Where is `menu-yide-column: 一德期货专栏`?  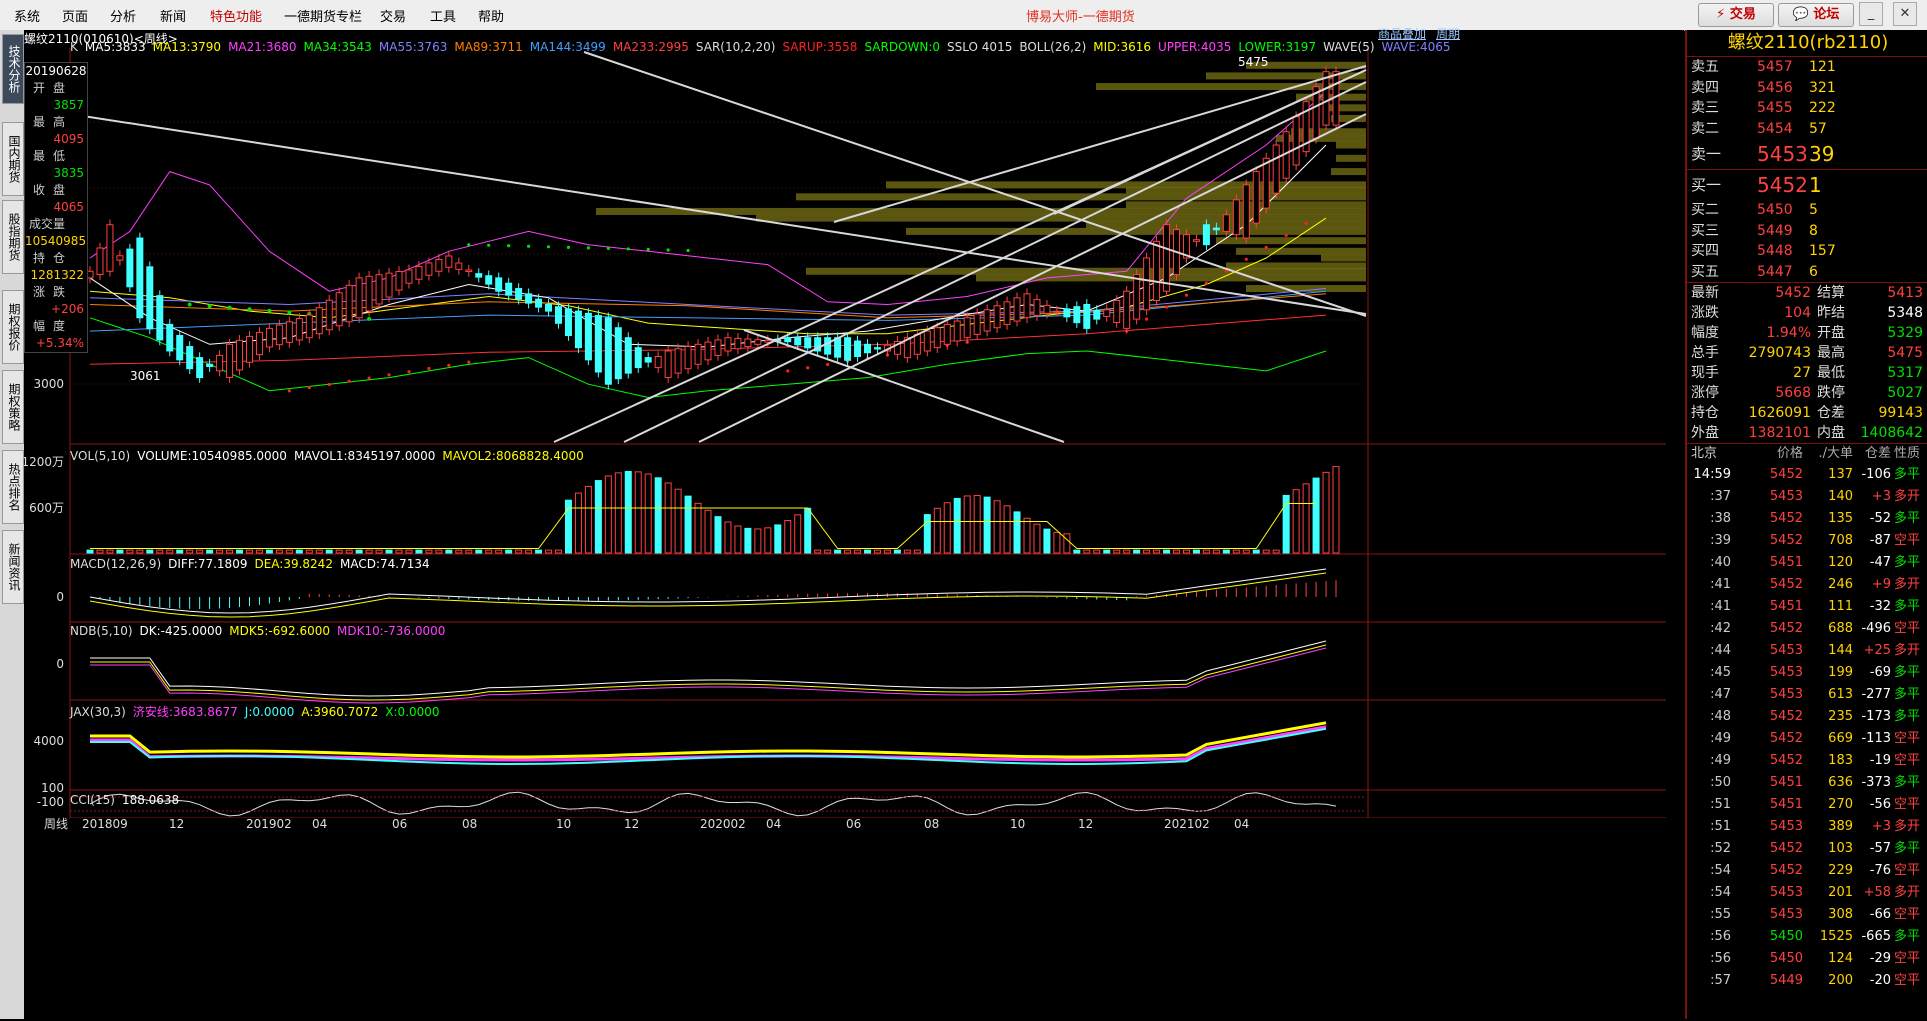
menu-yide-column: 一德期货专栏 is located at coordinates (323, 15).